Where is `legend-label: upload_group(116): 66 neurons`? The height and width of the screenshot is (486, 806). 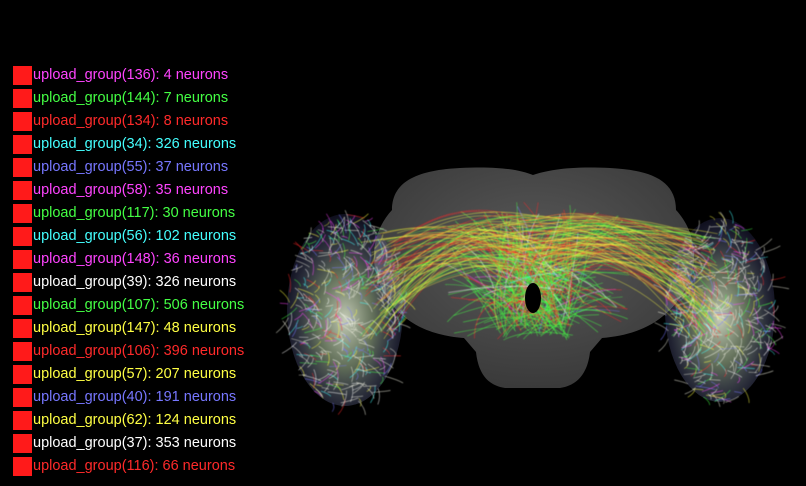 legend-label: upload_group(116): 66 neurons is located at coordinates (134, 466).